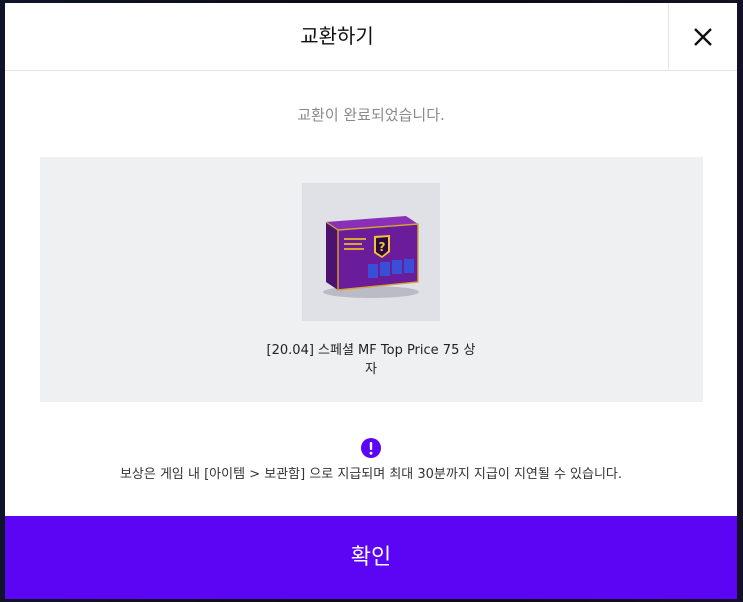  Describe the element at coordinates (371, 257) in the screenshot. I see `mystery-box-icon: ?` at that location.